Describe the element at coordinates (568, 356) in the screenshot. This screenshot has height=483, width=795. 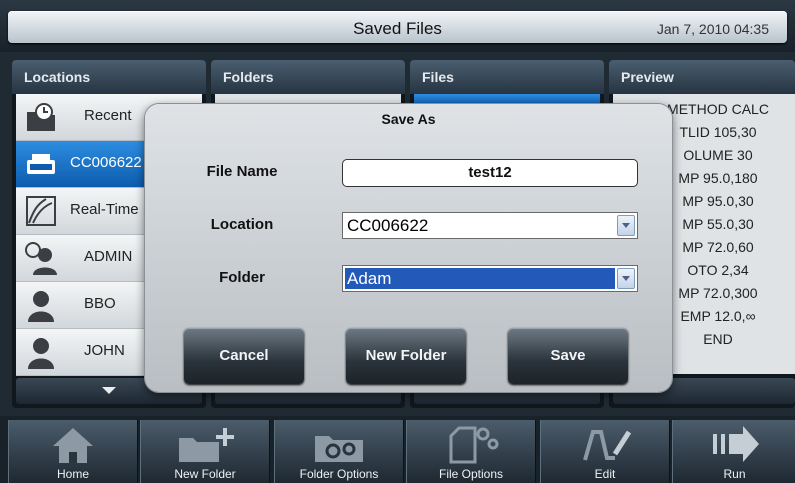
I see `save-button: Save` at that location.